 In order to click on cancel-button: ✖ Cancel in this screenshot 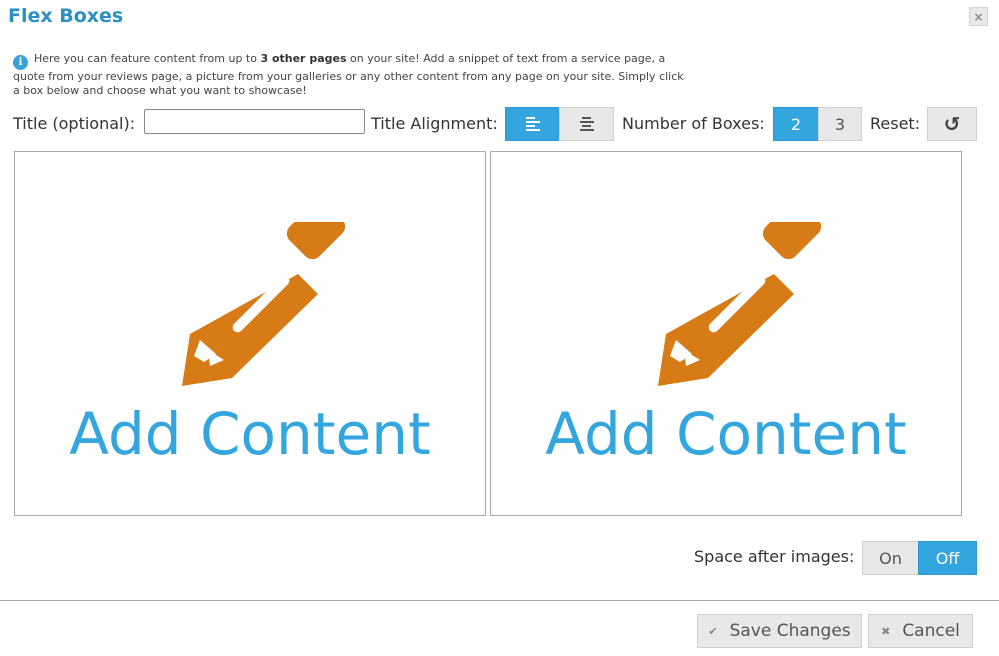, I will do `click(920, 631)`.